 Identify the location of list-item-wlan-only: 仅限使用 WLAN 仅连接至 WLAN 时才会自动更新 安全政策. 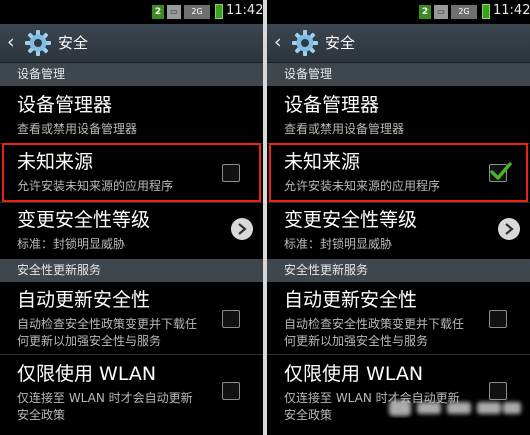
(131, 395).